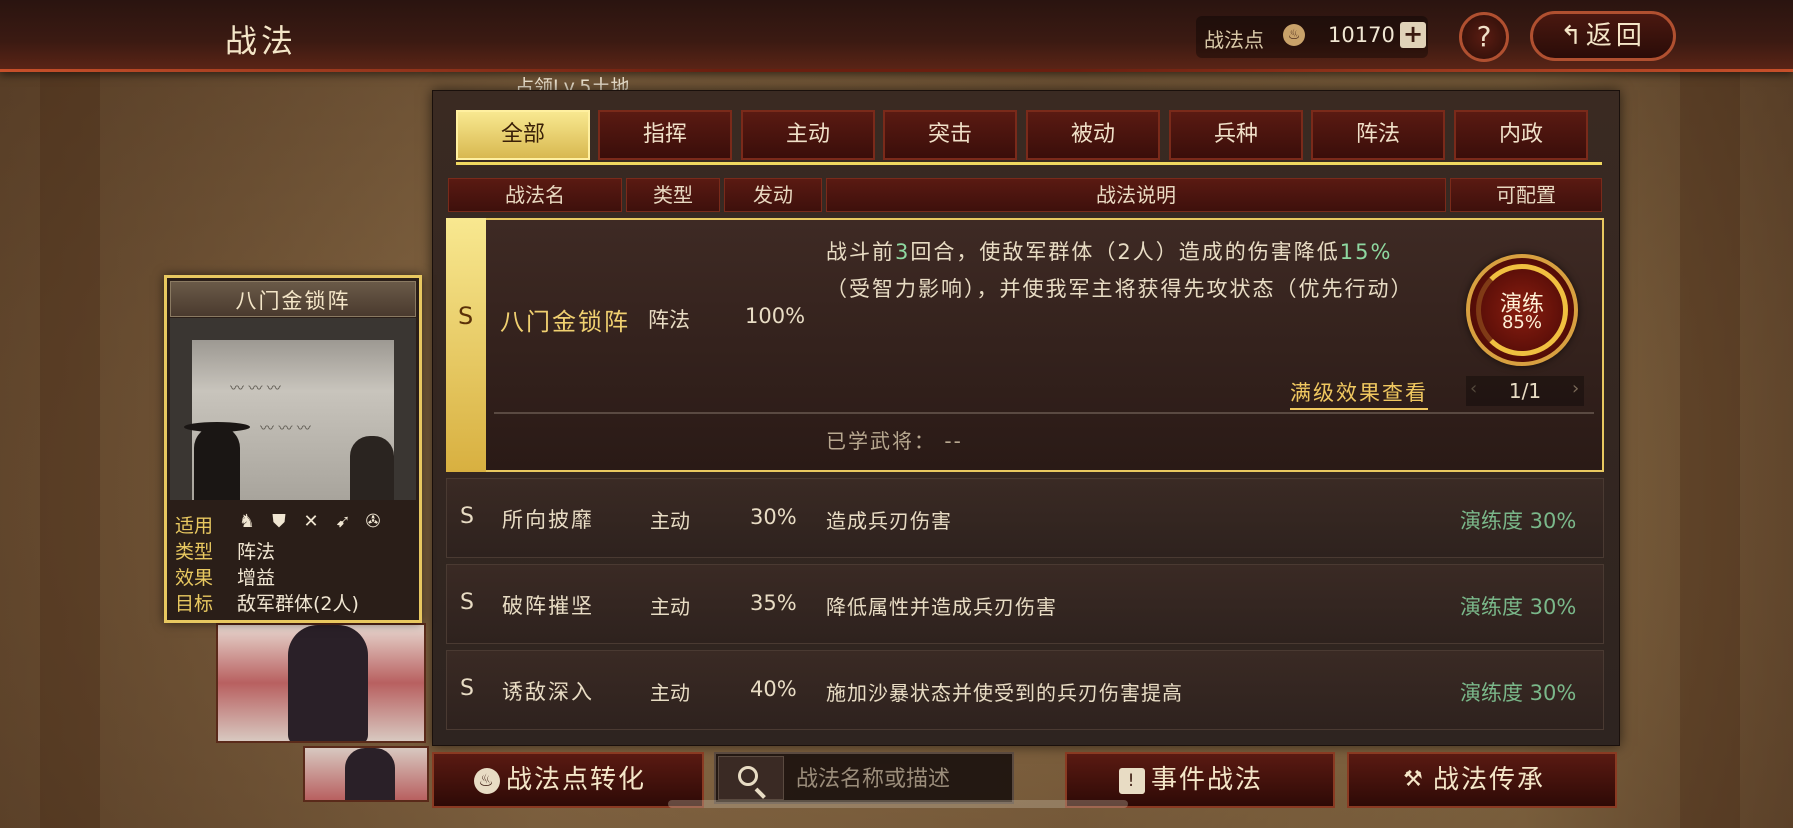  I want to click on back-label: 返回, so click(1615, 36).